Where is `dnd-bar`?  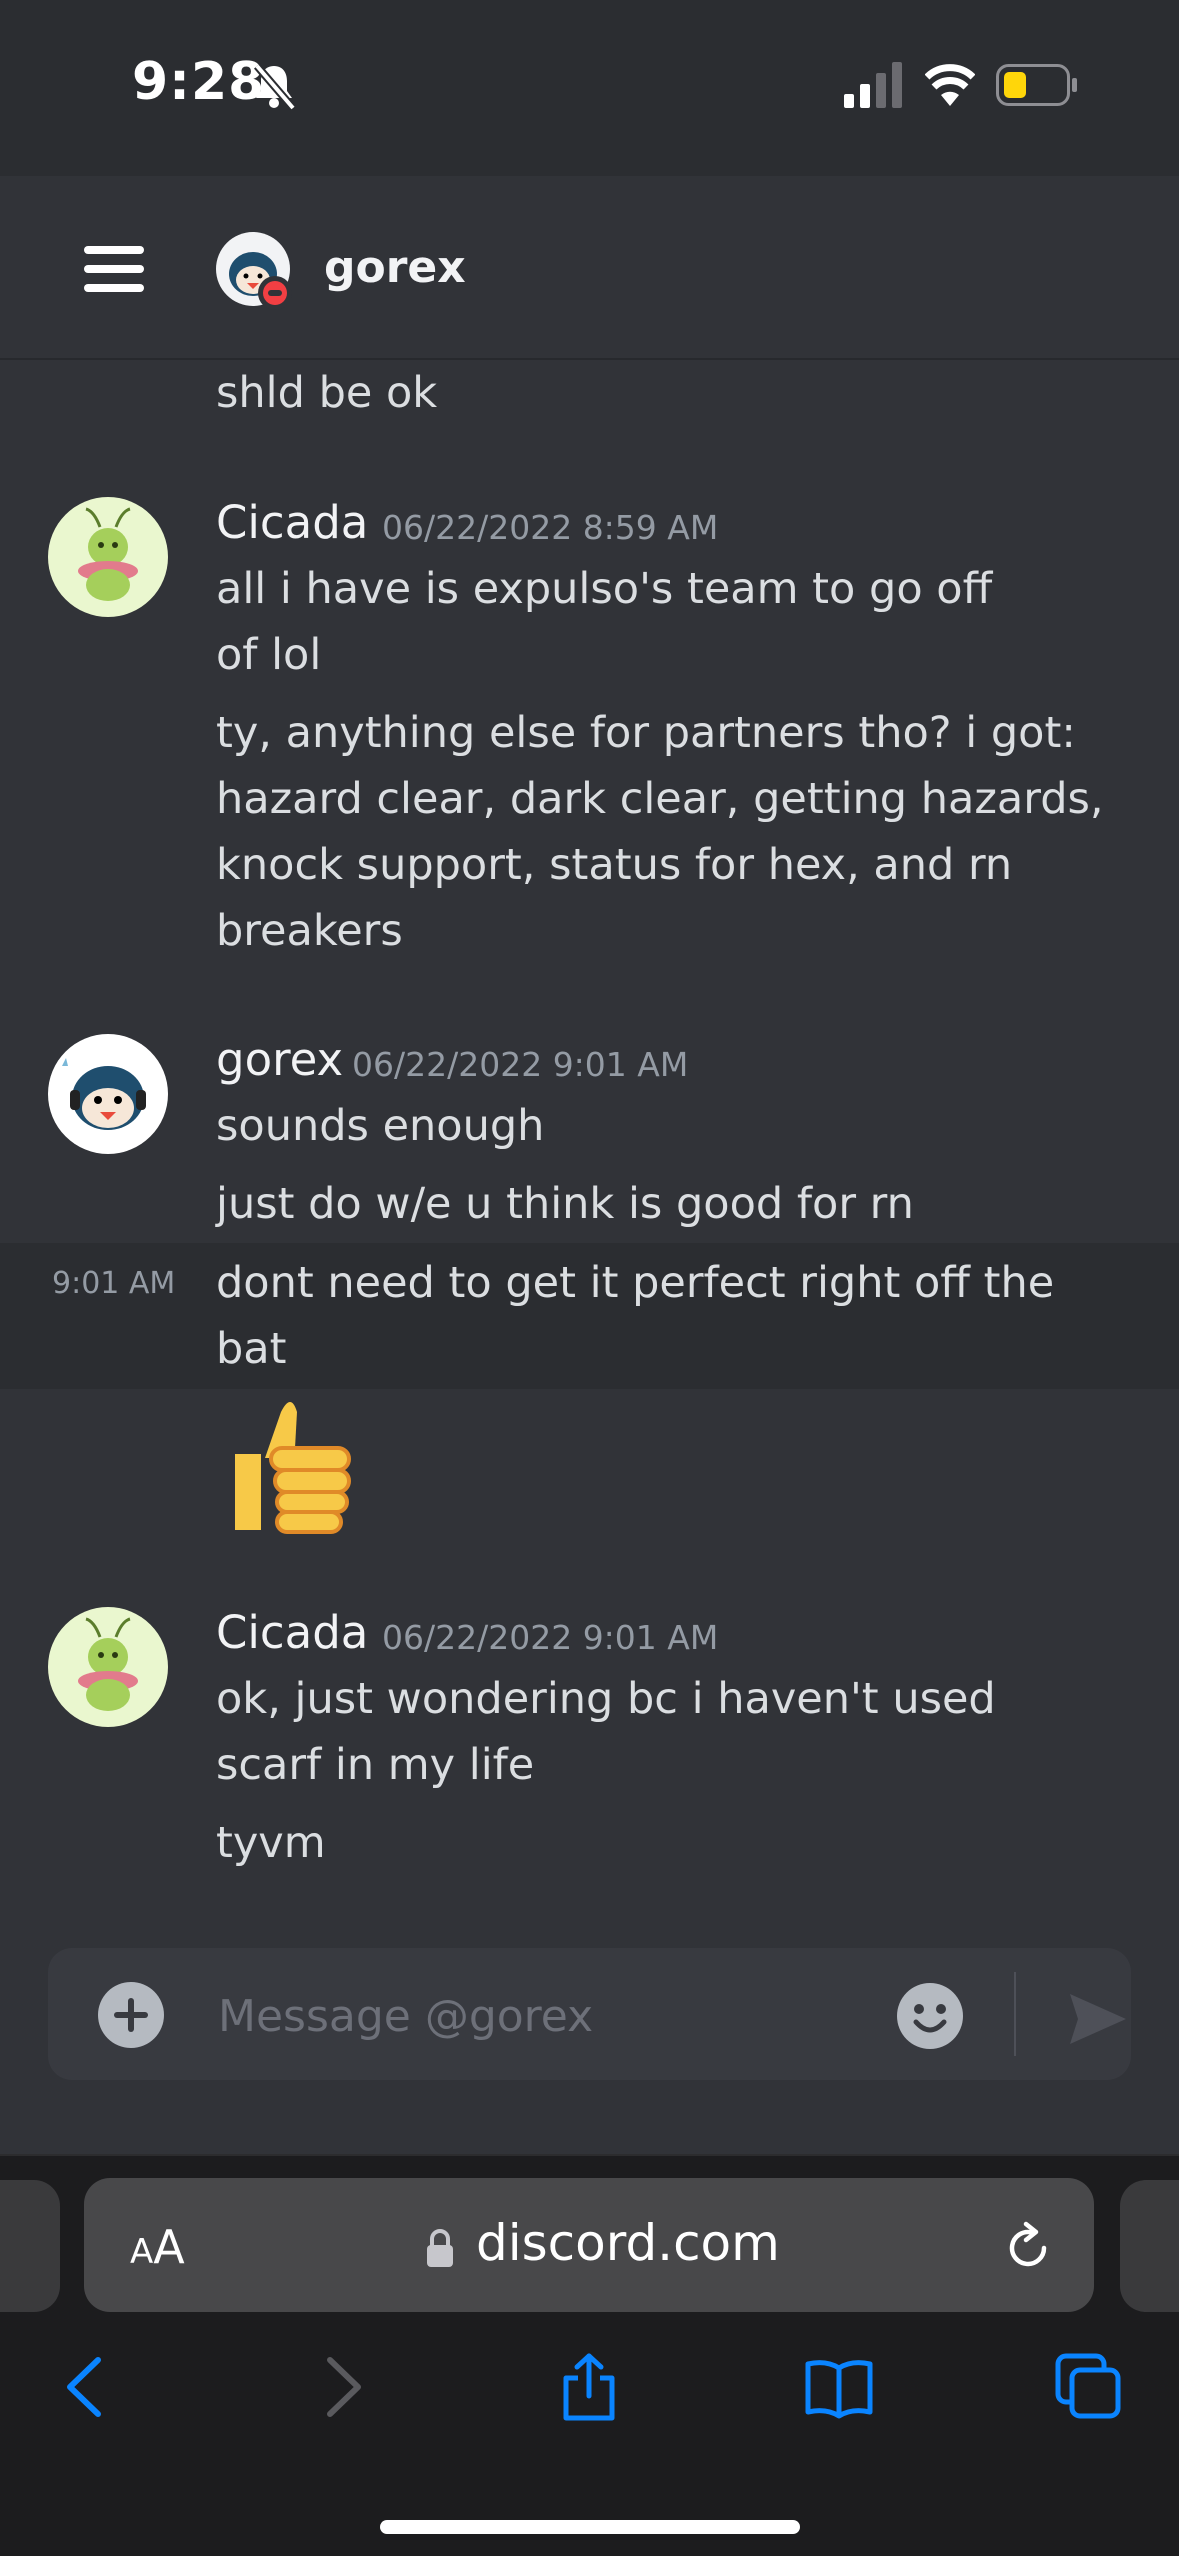
dnd-bar is located at coordinates (275, 293).